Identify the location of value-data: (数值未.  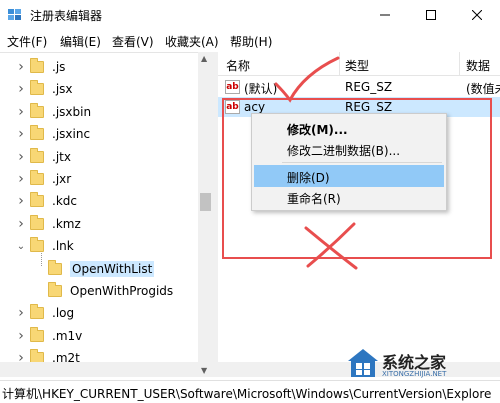
(483, 89).